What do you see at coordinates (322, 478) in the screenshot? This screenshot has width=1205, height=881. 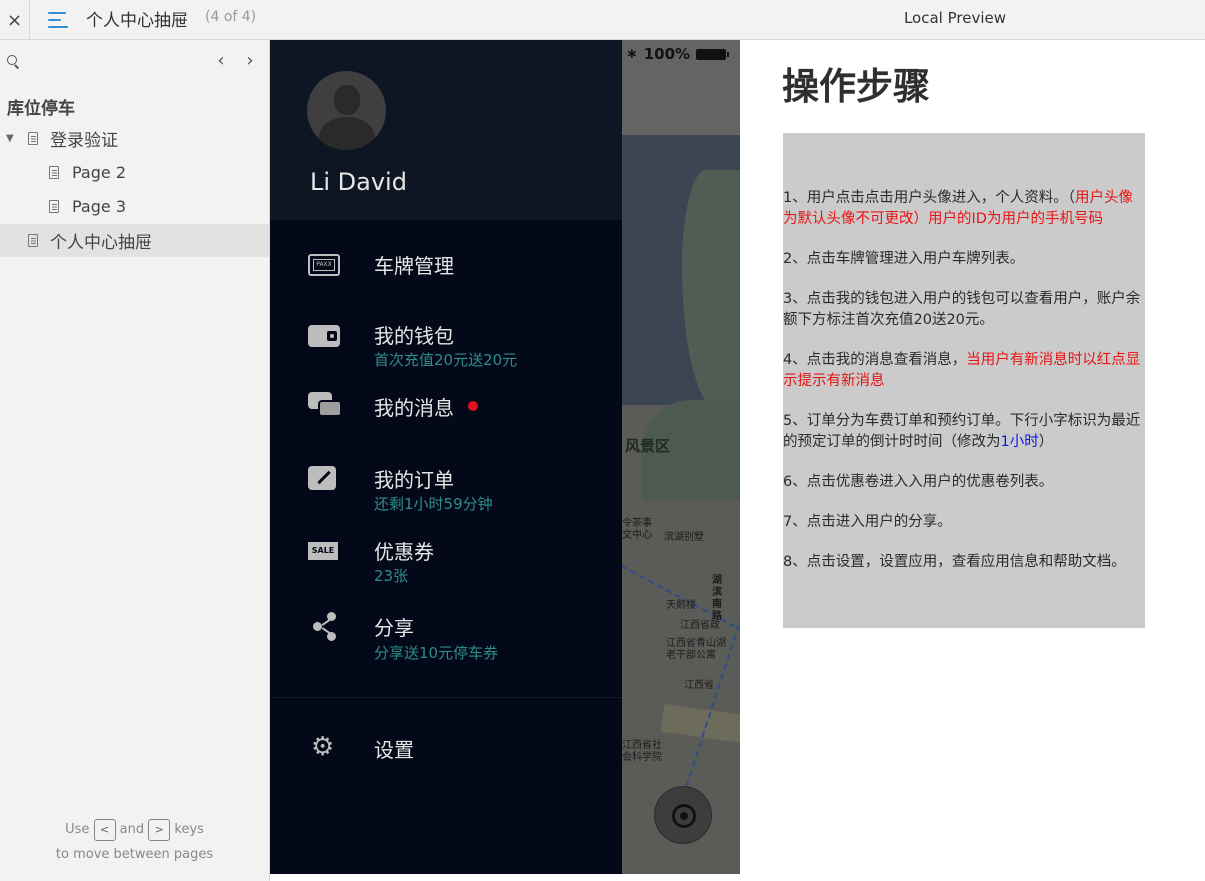 I see `edit-icon` at bounding box center [322, 478].